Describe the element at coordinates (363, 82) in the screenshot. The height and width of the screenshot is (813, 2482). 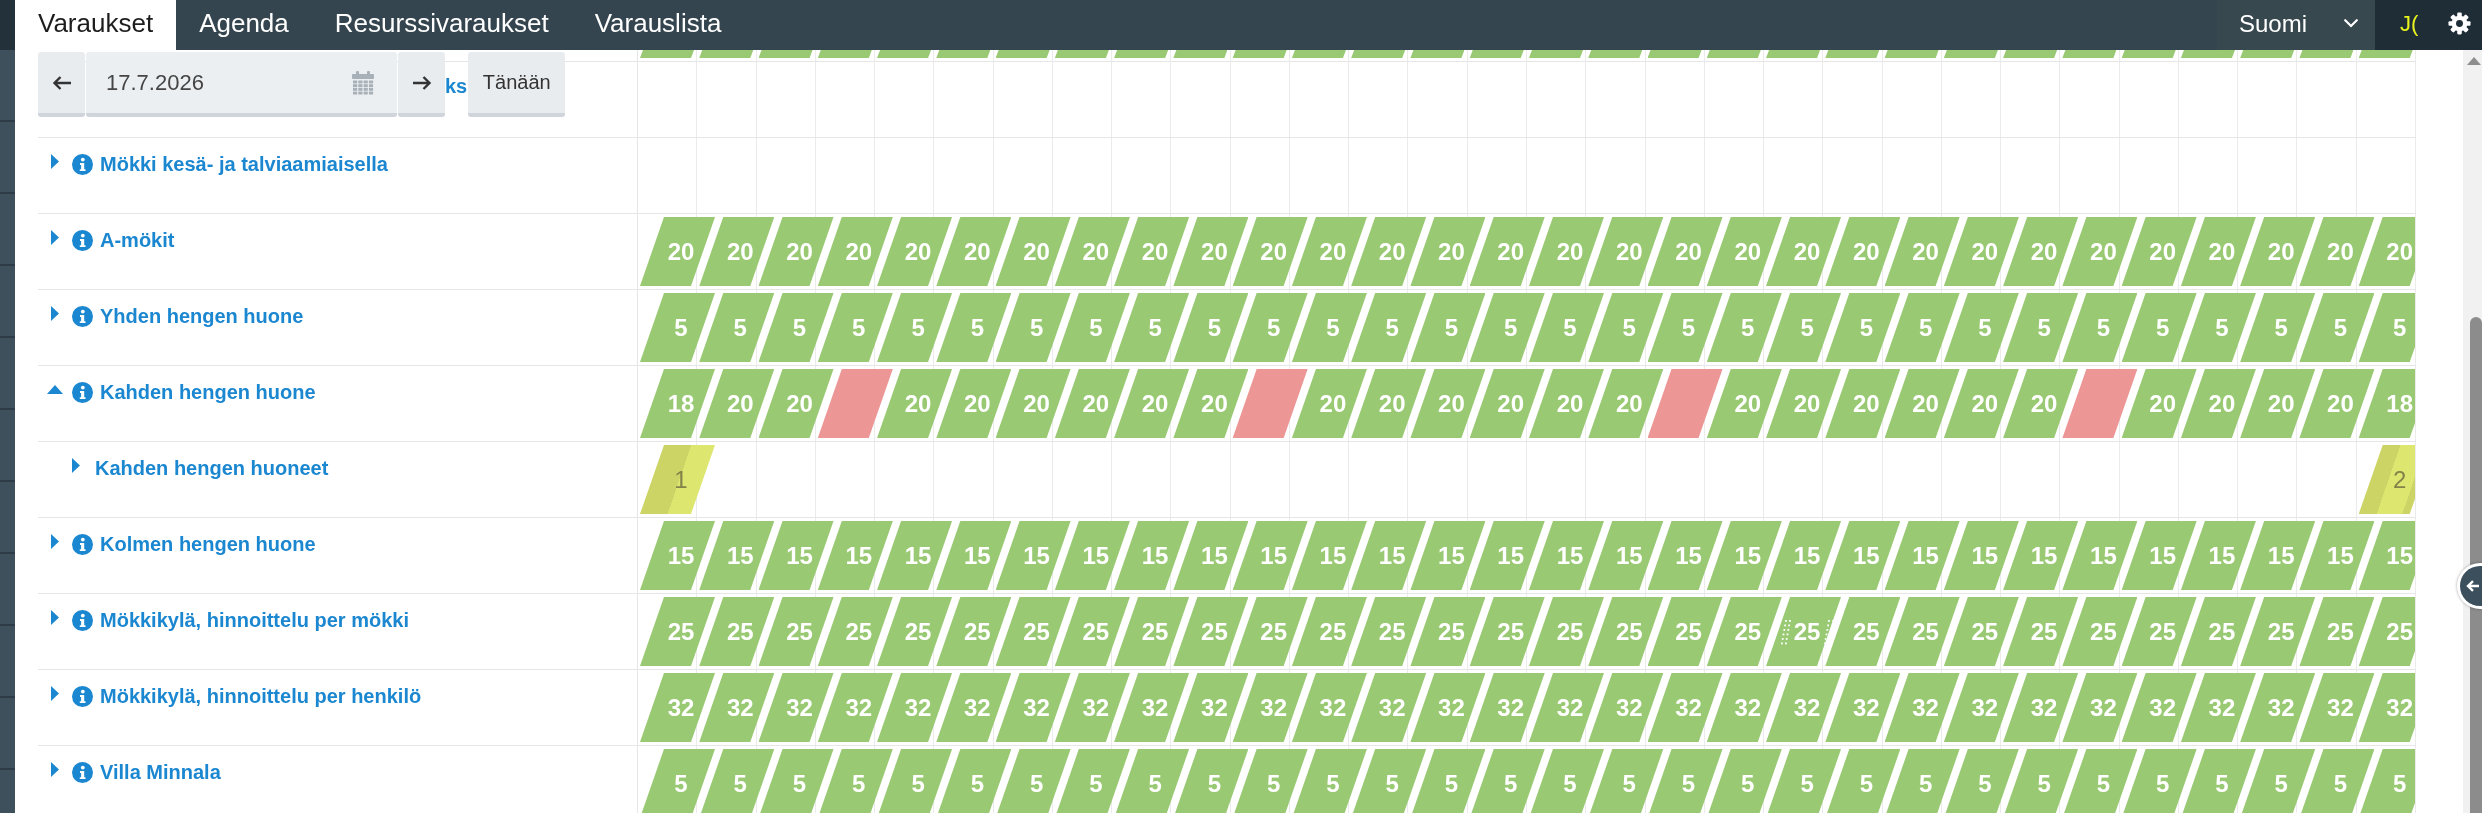
I see `calendar-icon` at that location.